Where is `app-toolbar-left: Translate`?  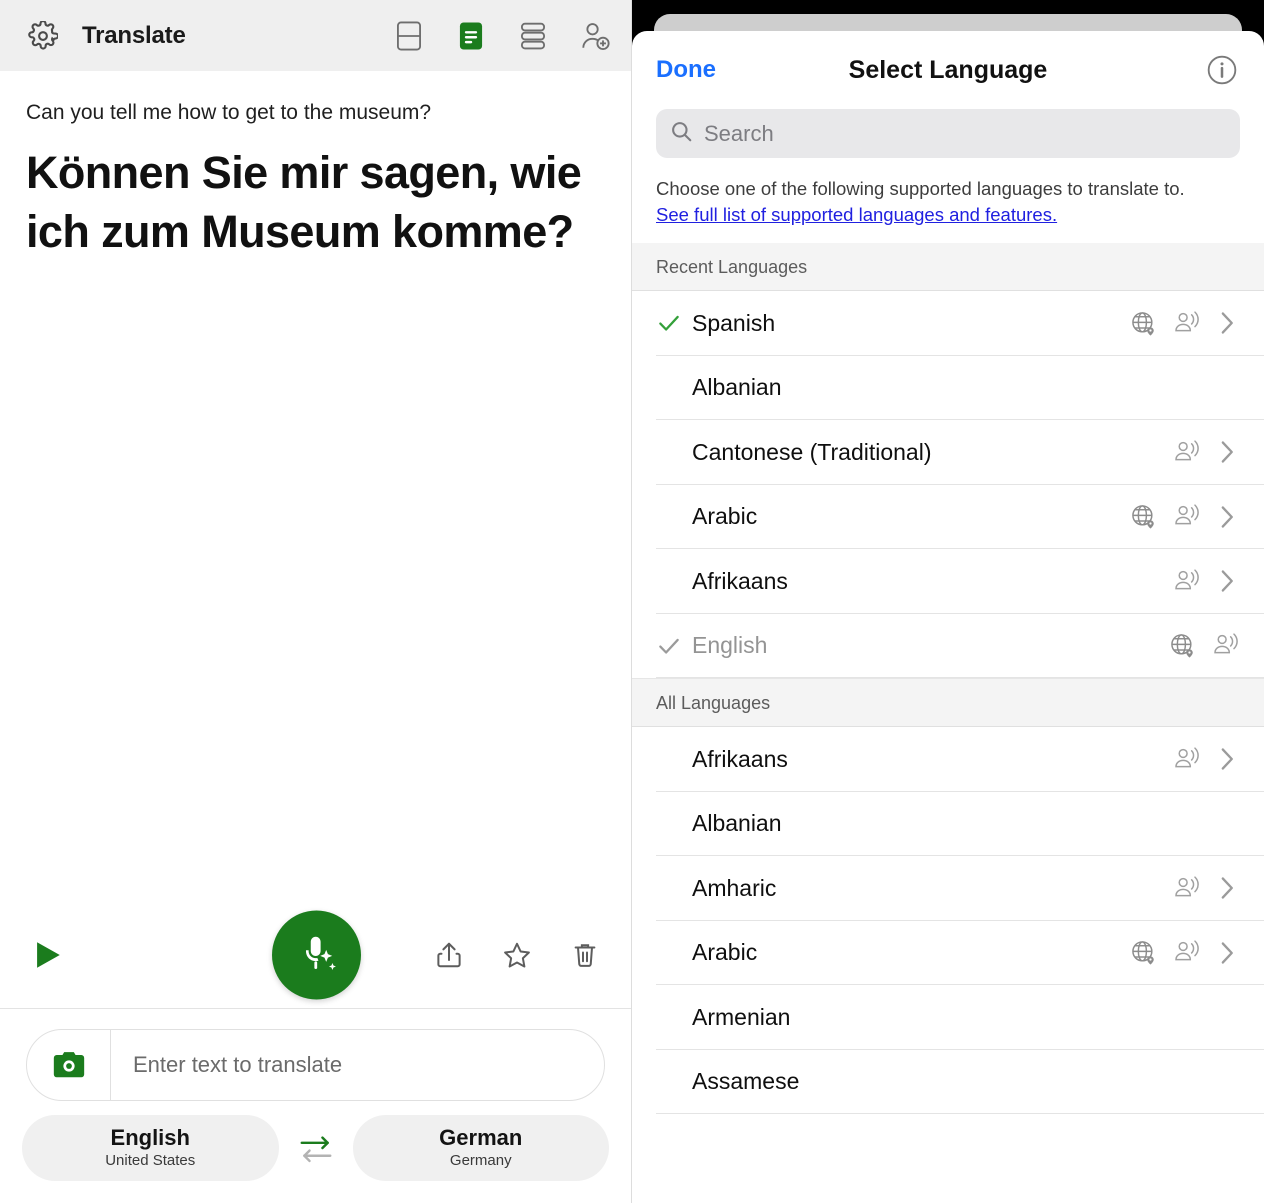 app-toolbar-left: Translate is located at coordinates (106, 36).